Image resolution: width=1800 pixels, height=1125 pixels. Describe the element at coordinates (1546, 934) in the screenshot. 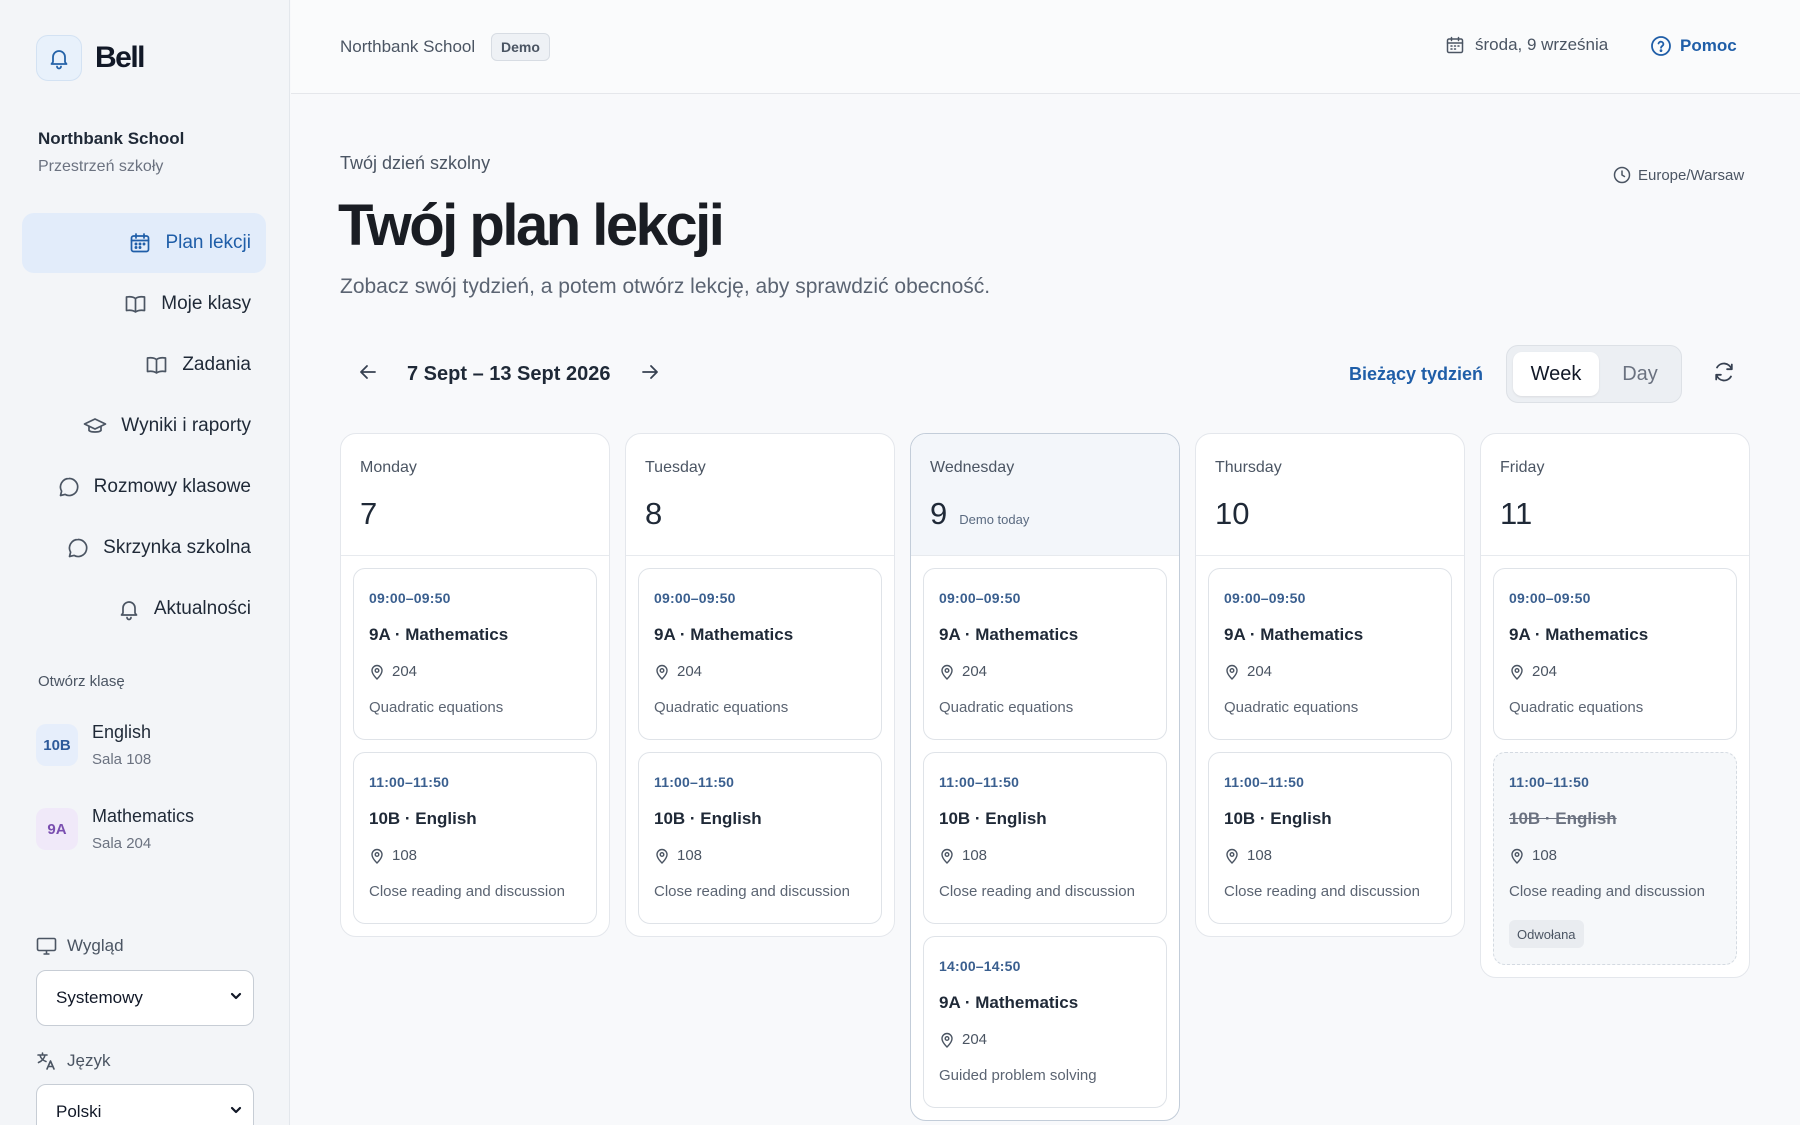

I see `cancelled-badge: Odwołana` at that location.